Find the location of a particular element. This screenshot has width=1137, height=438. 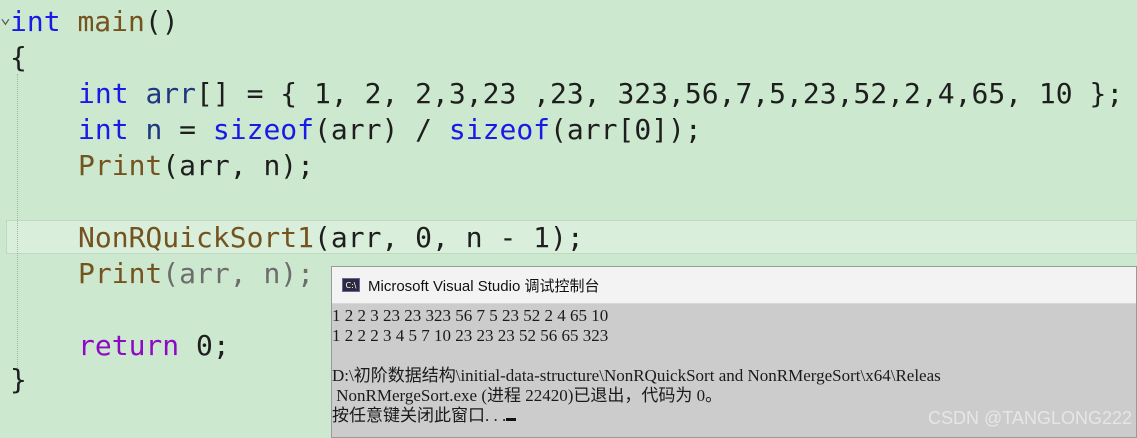

console-line: NonRMergeSort.exe (进程 22420)已退出，代码为 0。 is located at coordinates (527, 395).